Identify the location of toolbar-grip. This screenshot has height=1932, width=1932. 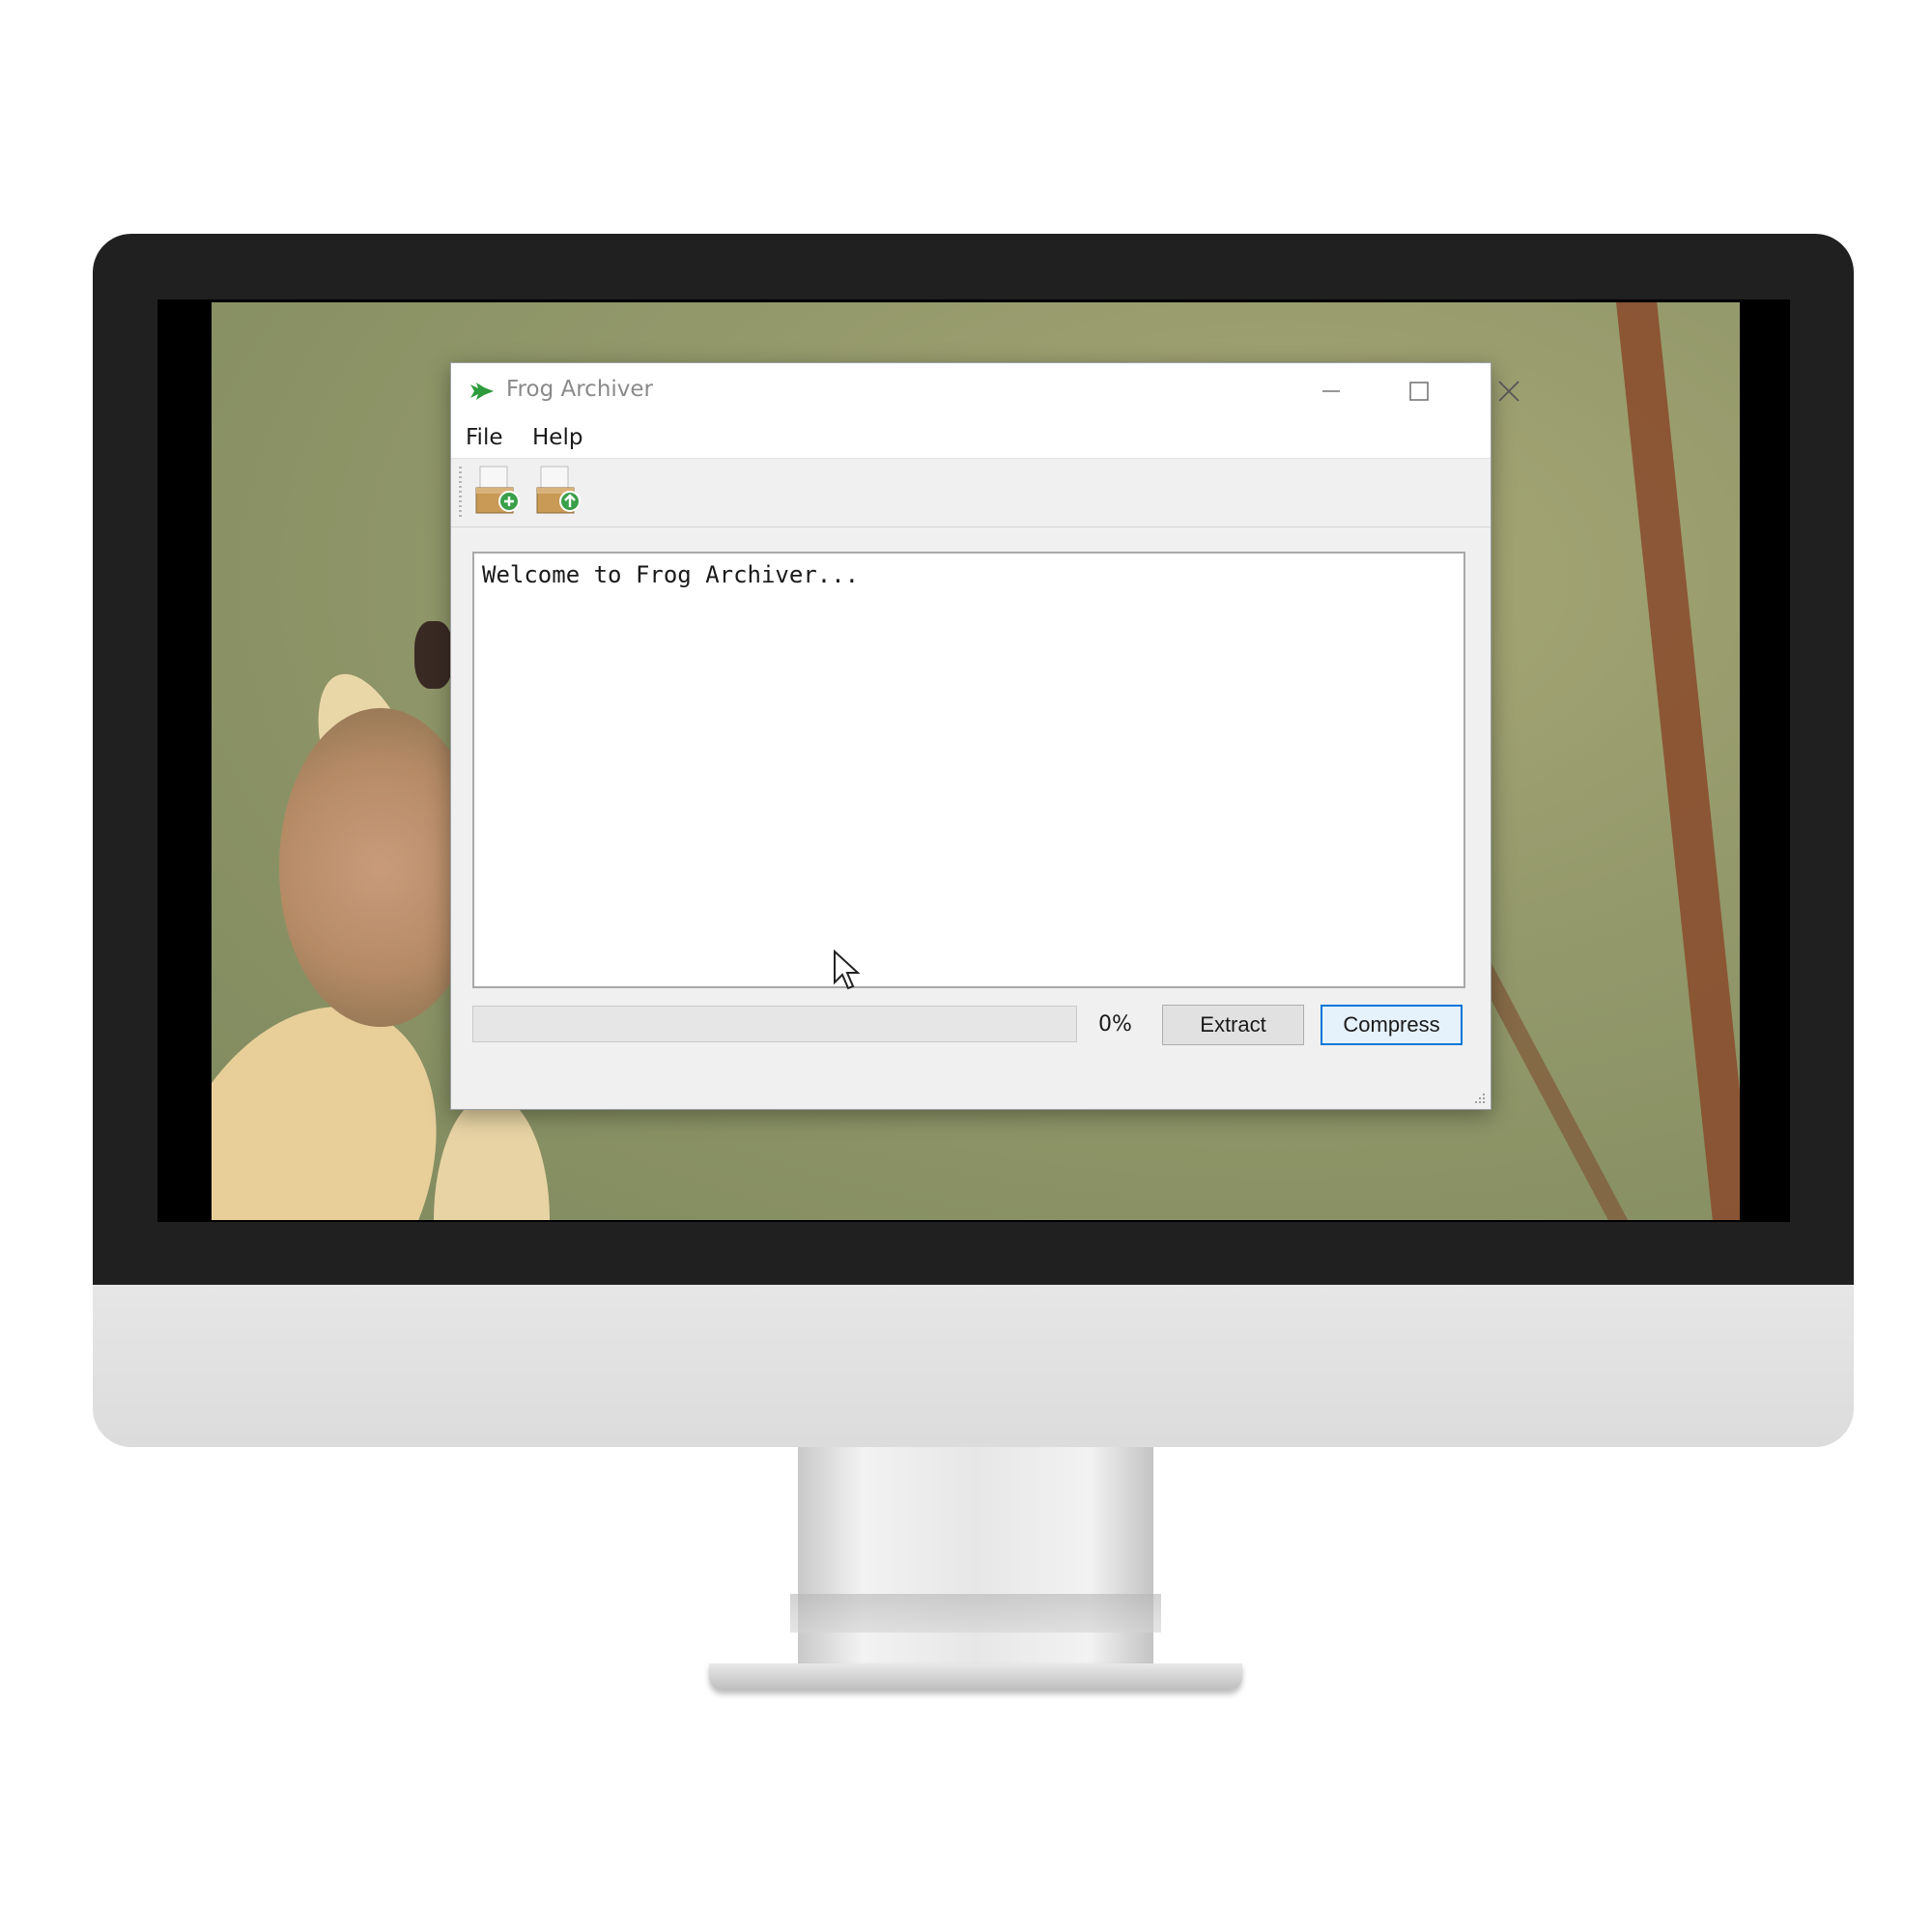
(460, 493).